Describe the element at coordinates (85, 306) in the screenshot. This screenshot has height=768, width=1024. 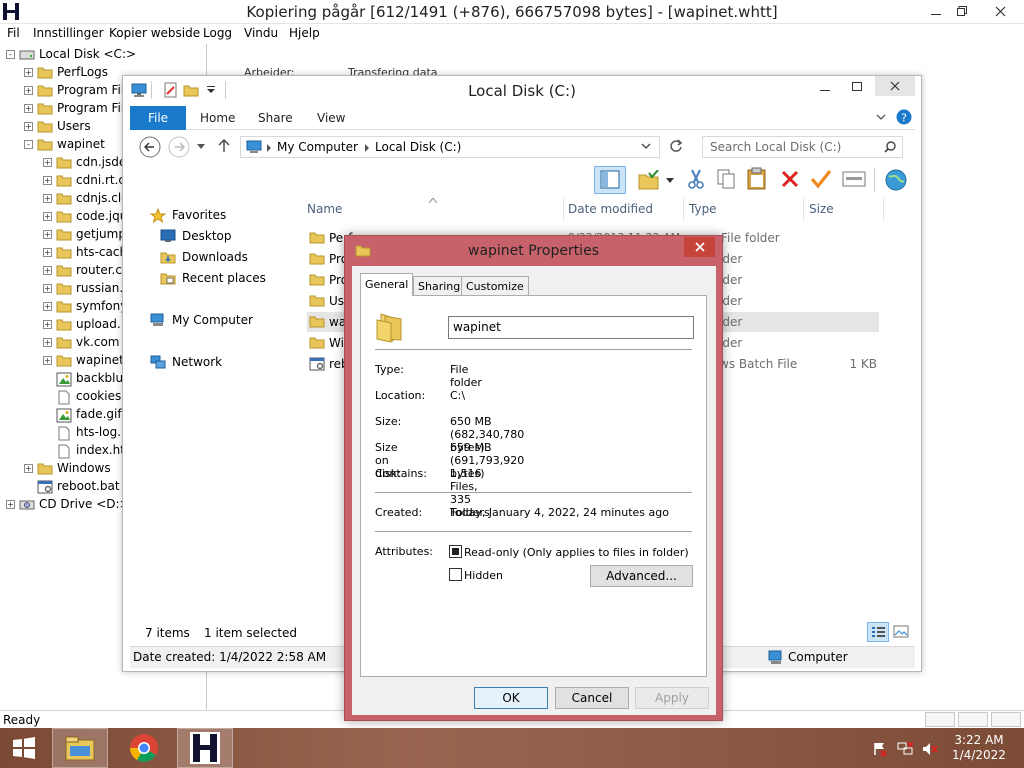
I see `tree-item: + symfony` at that location.